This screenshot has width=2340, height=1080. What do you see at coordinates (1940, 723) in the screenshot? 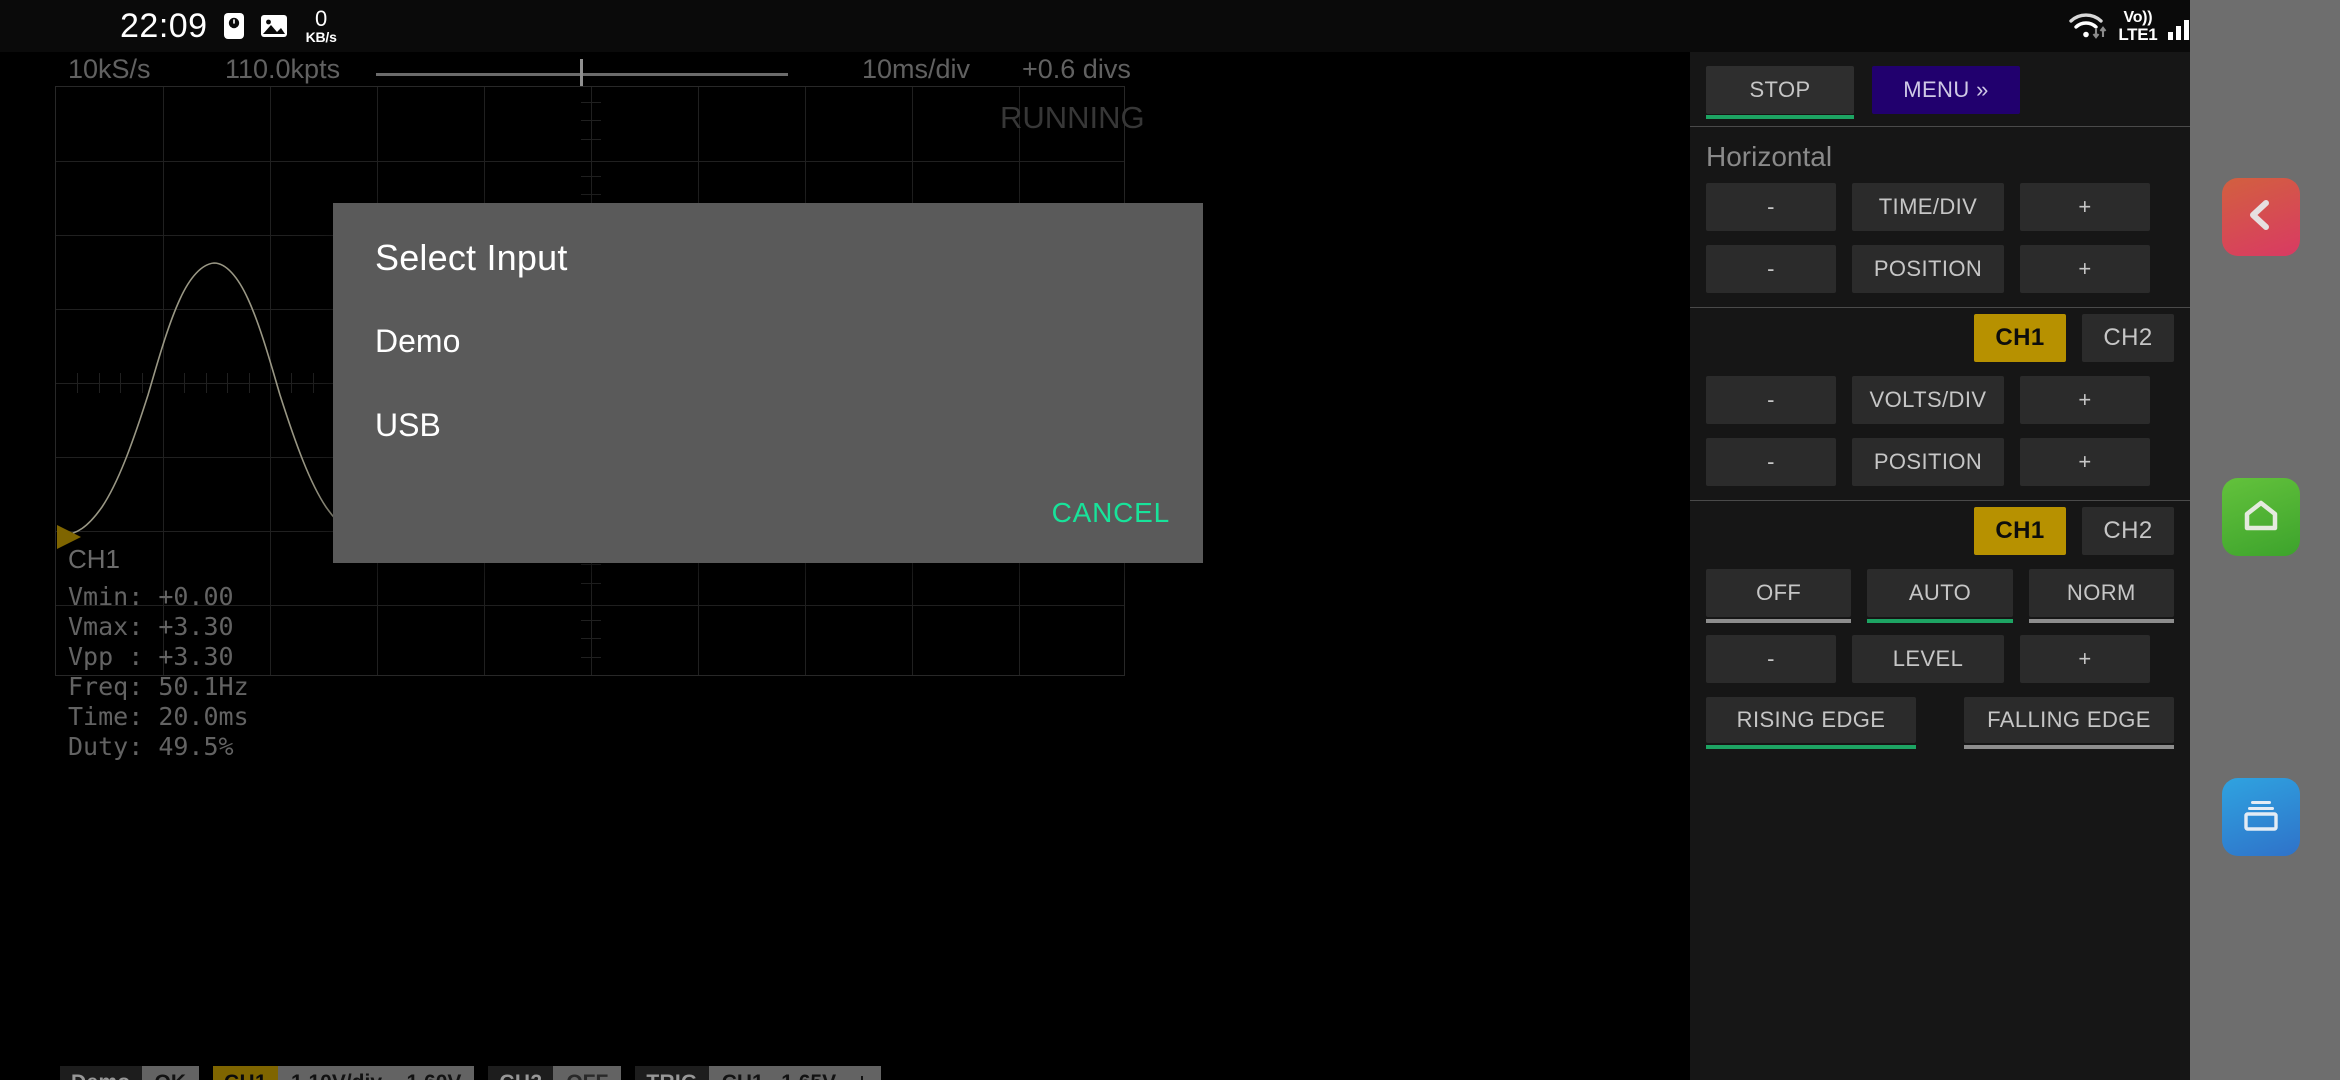
I see `trigger-edge-row: RISING EDGE FALLING EDGE` at bounding box center [1940, 723].